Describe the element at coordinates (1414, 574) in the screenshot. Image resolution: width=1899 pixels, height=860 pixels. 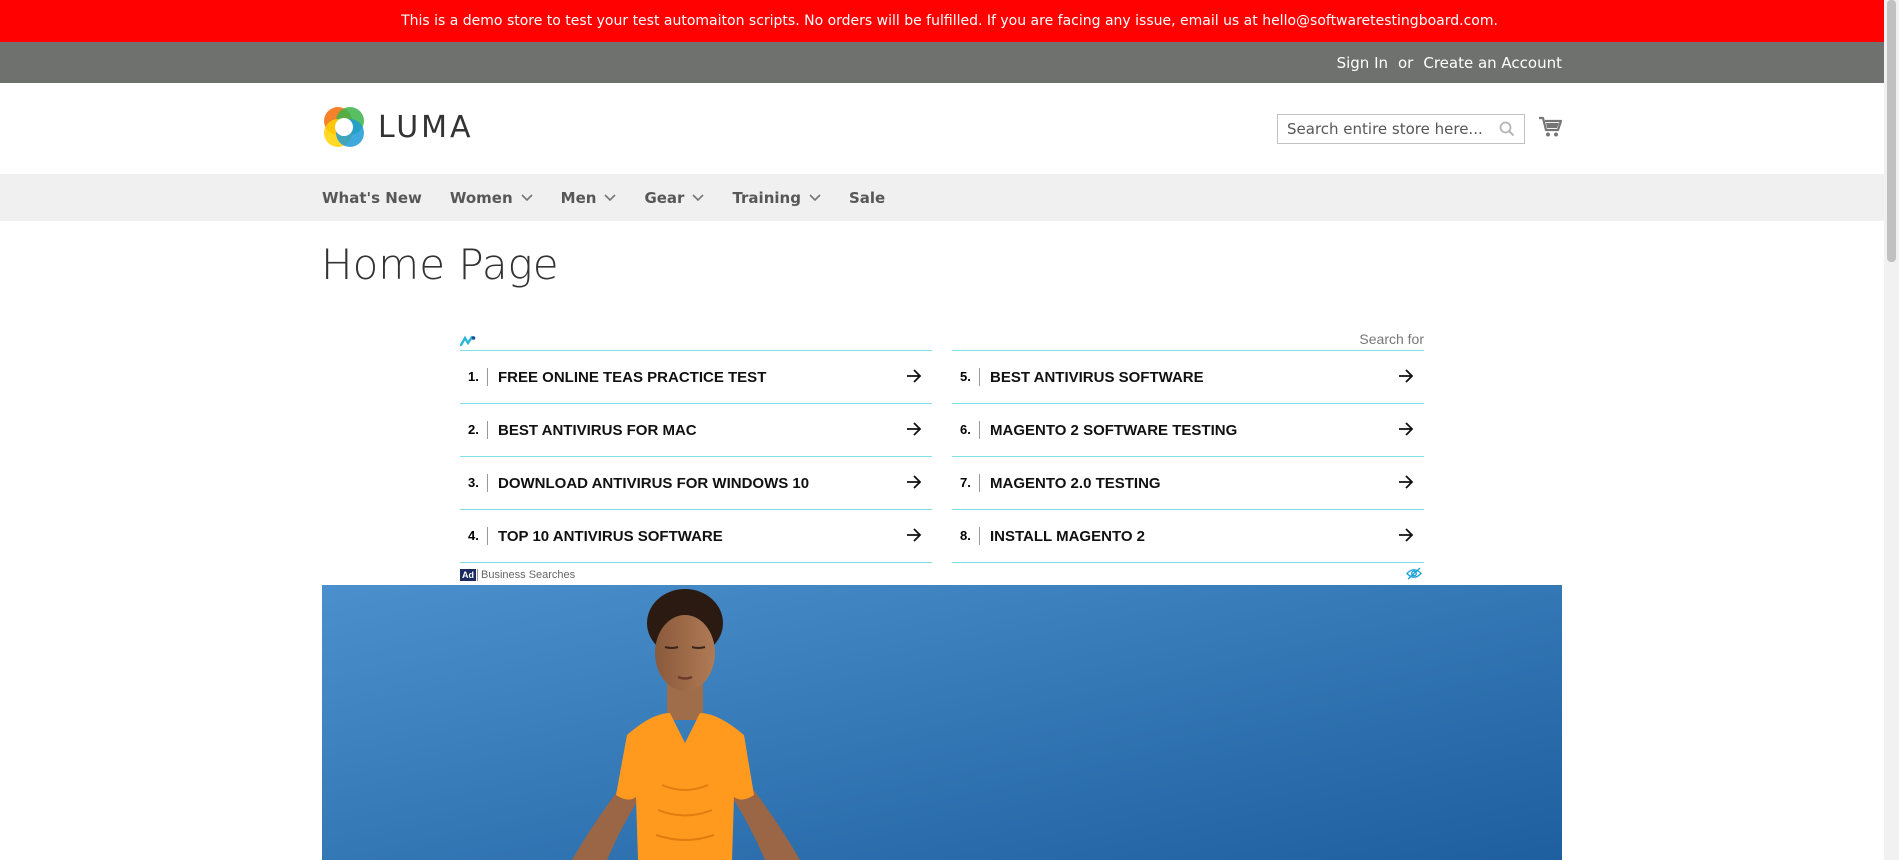
I see `hide-ad-icon` at that location.